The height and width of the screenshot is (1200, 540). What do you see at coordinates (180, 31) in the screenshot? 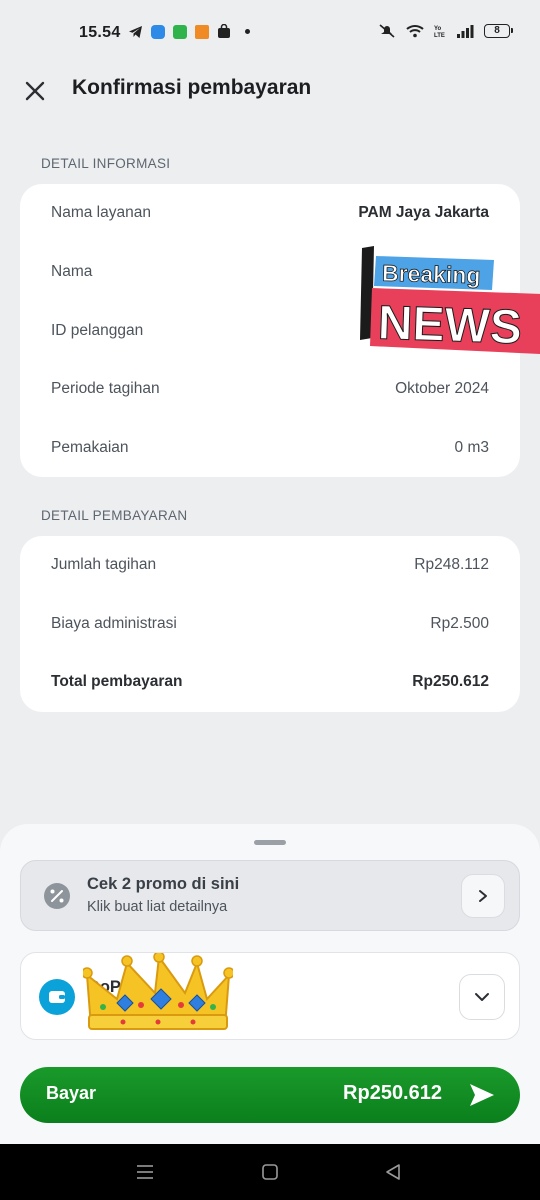
I see `app-green-icon` at bounding box center [180, 31].